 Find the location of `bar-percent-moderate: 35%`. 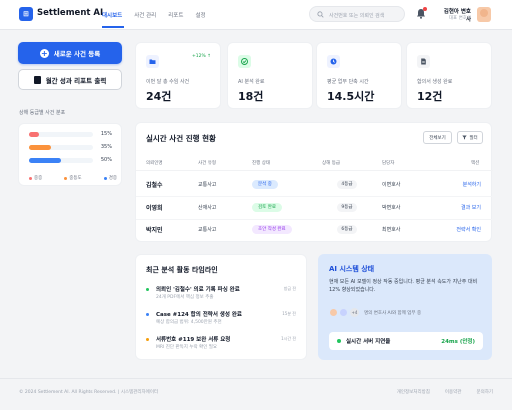

bar-percent-moderate: 35% is located at coordinates (106, 147).